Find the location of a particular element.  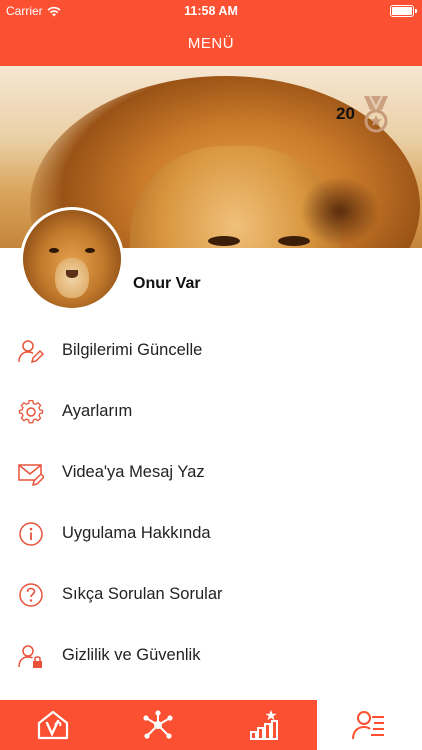

medal-icon is located at coordinates (375, 114).